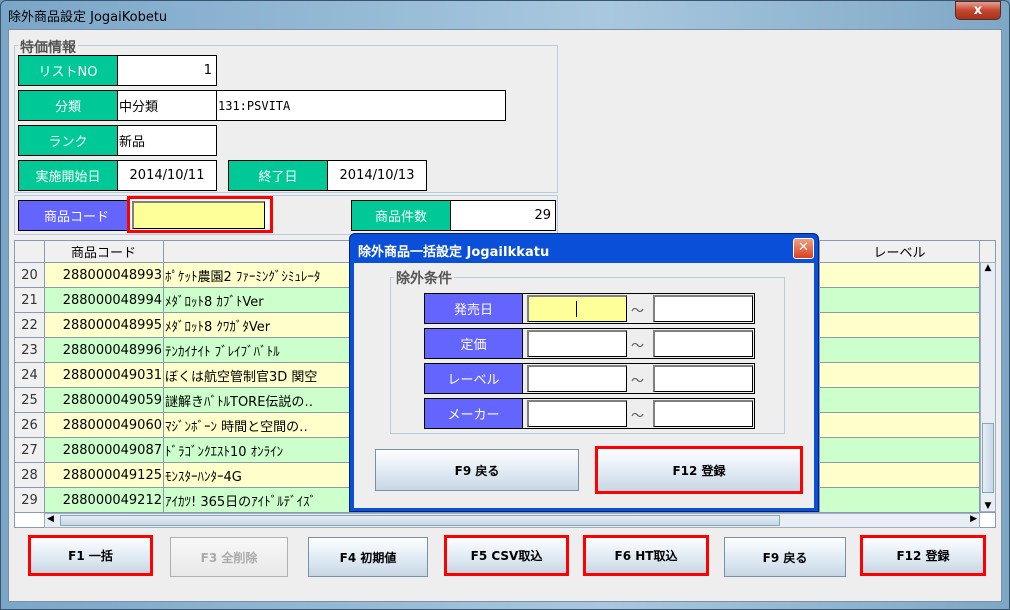  Describe the element at coordinates (88, 17) in the screenshot. I see `window-title: 除外商品設定 JogaiKobetu` at that location.